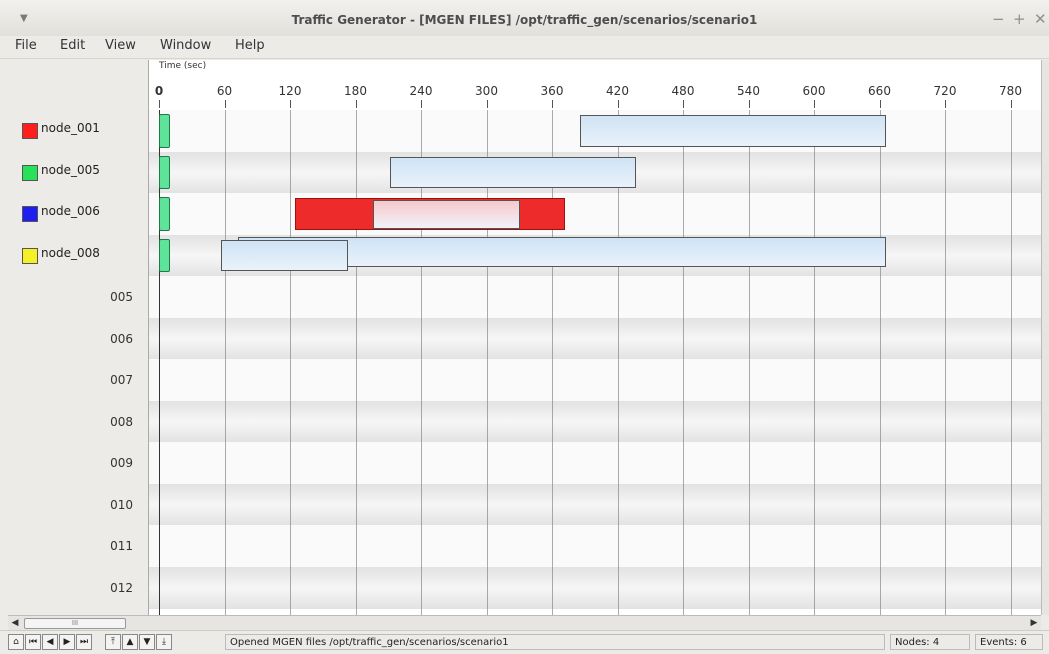  Describe the element at coordinates (164, 642) in the screenshot. I see `bottom-button: ⤓` at that location.